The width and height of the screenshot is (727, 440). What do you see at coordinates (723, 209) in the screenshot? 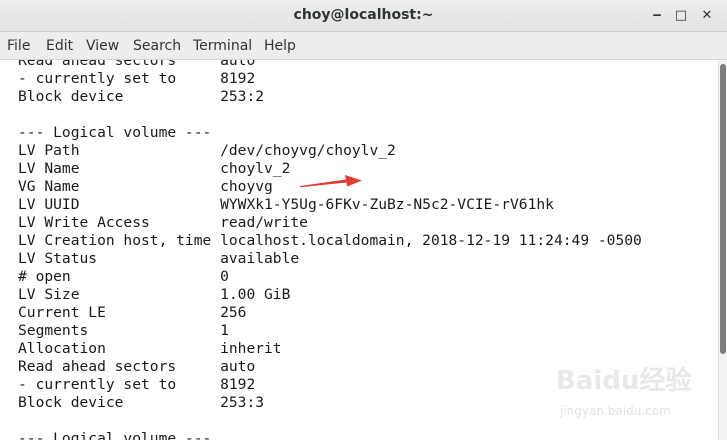
I see `scrollbar-thumb` at bounding box center [723, 209].